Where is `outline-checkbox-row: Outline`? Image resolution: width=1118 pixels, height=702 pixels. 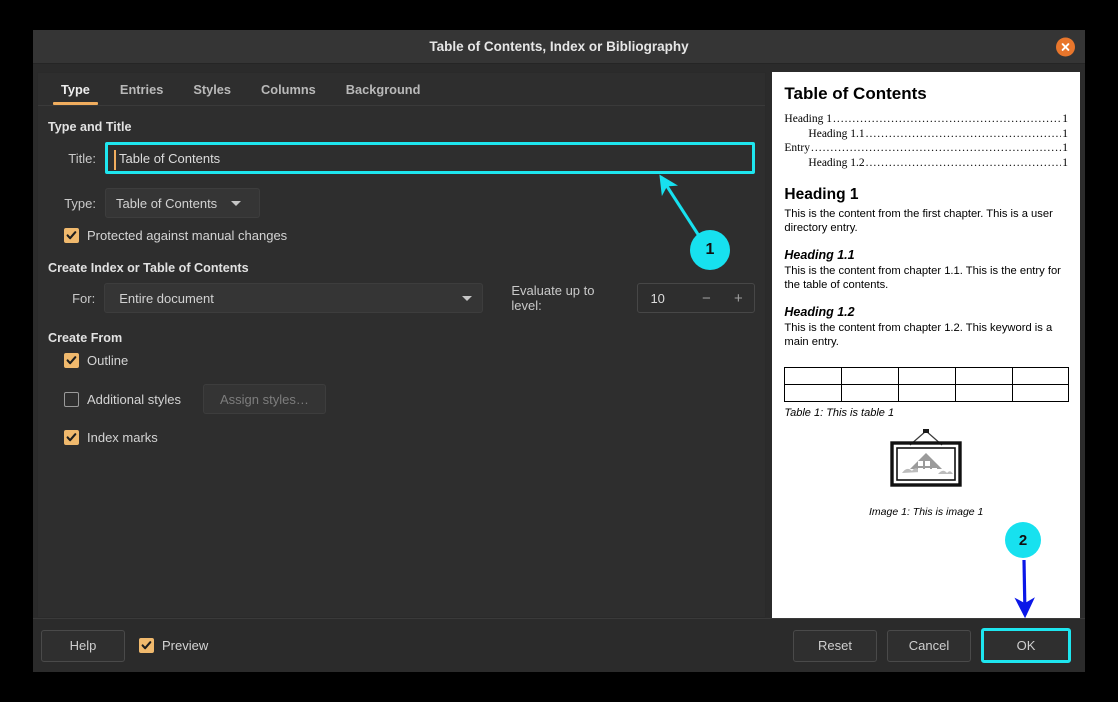
outline-checkbox-row: Outline is located at coordinates (409, 360).